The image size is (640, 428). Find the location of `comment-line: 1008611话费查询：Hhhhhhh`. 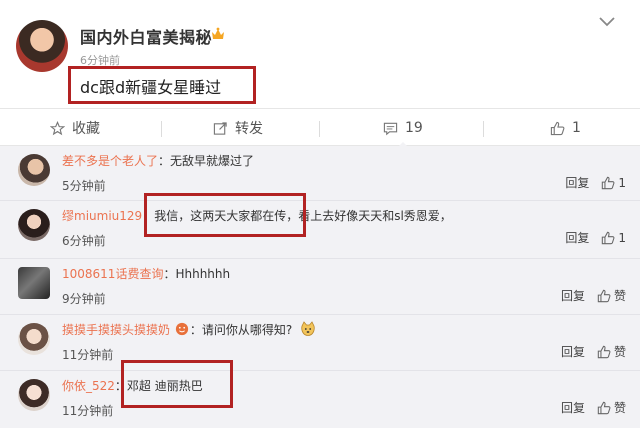

comment-line: 1008611话费查询：Hhhhhhh is located at coordinates (146, 273).